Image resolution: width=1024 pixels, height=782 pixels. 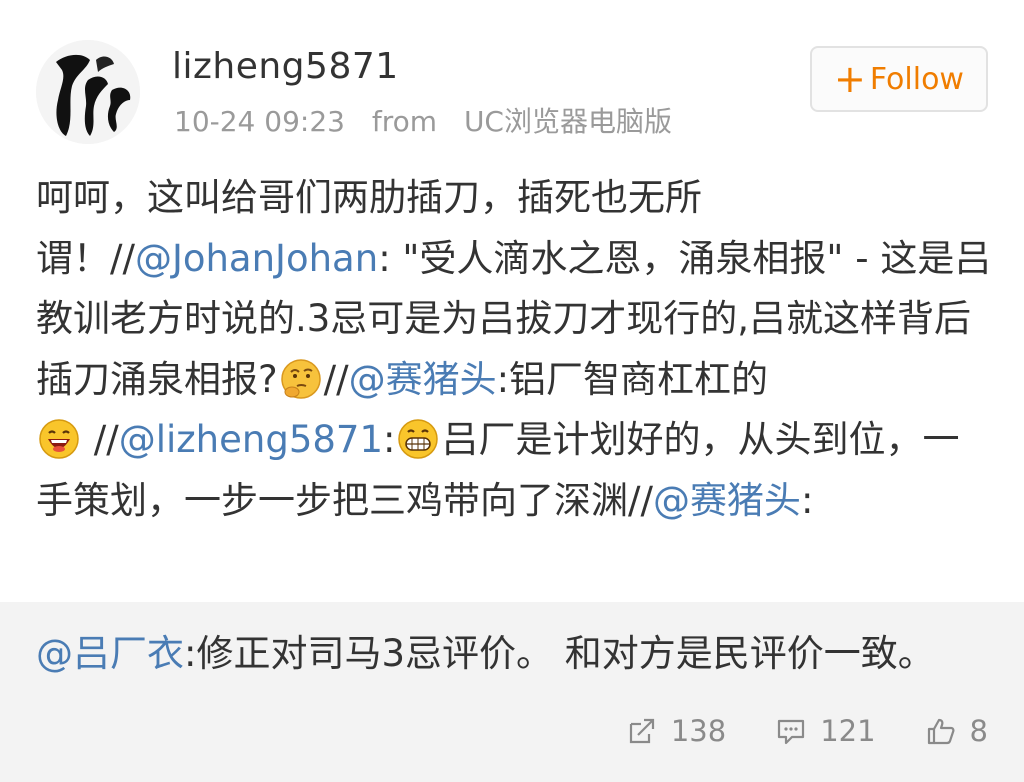 What do you see at coordinates (850, 79) in the screenshot?
I see `plus-icon: +` at bounding box center [850, 79].